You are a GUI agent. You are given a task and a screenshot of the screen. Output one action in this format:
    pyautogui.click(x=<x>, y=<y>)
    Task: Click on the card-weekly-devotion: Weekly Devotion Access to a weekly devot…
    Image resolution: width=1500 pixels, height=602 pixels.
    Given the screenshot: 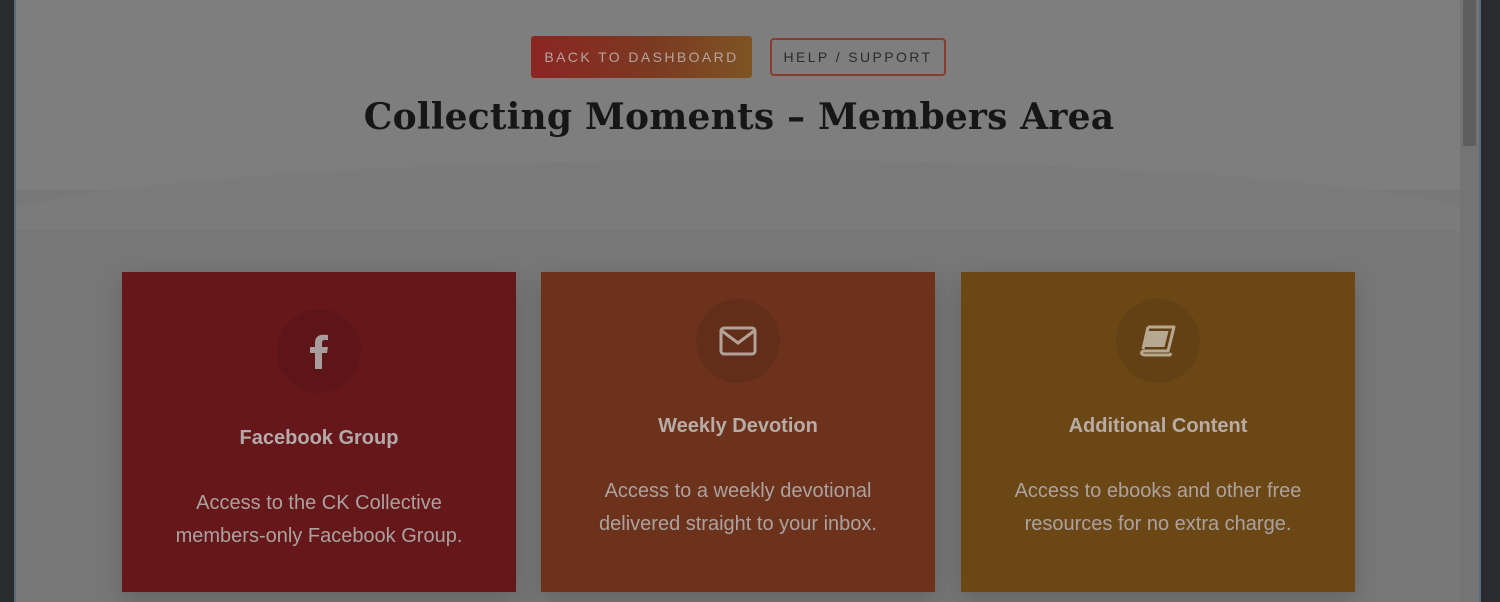 What is the action you would take?
    pyautogui.click(x=738, y=432)
    